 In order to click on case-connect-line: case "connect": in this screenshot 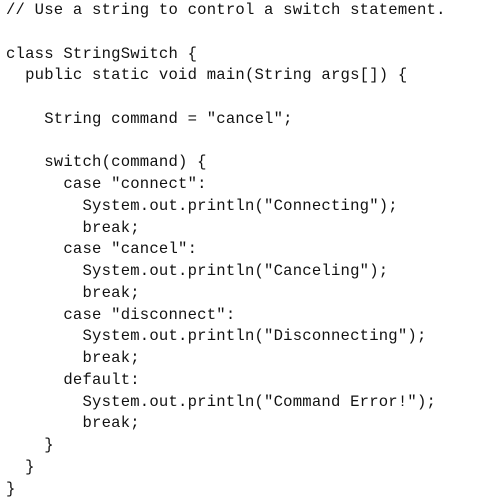, I will do `click(226, 185)`.